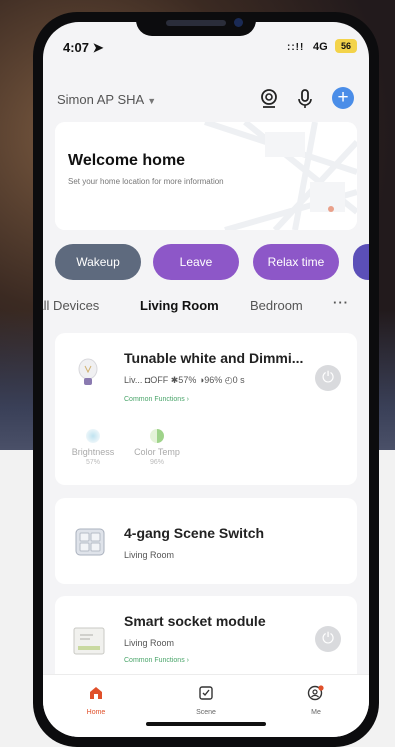  What do you see at coordinates (93, 452) in the screenshot?
I see `function-label: Brightness` at bounding box center [93, 452].